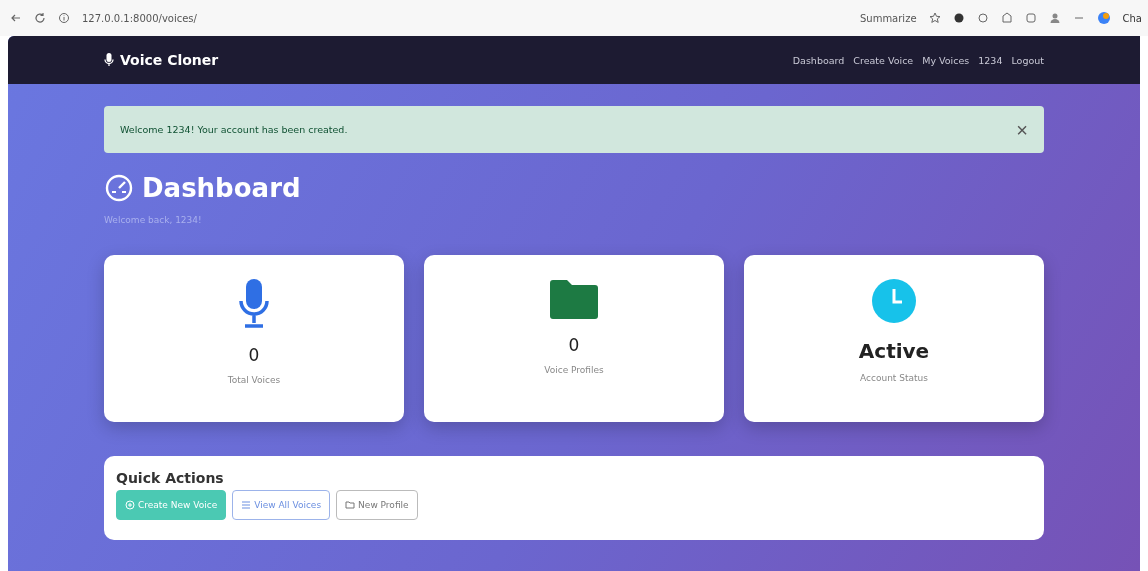  What do you see at coordinates (377, 505) in the screenshot?
I see `action-button: New Profile` at bounding box center [377, 505].